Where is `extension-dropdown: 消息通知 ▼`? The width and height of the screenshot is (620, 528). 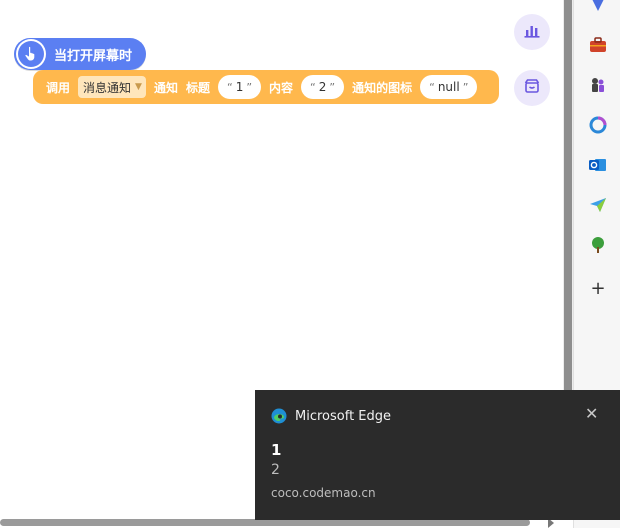
extension-dropdown: 消息通知 ▼ is located at coordinates (112, 87).